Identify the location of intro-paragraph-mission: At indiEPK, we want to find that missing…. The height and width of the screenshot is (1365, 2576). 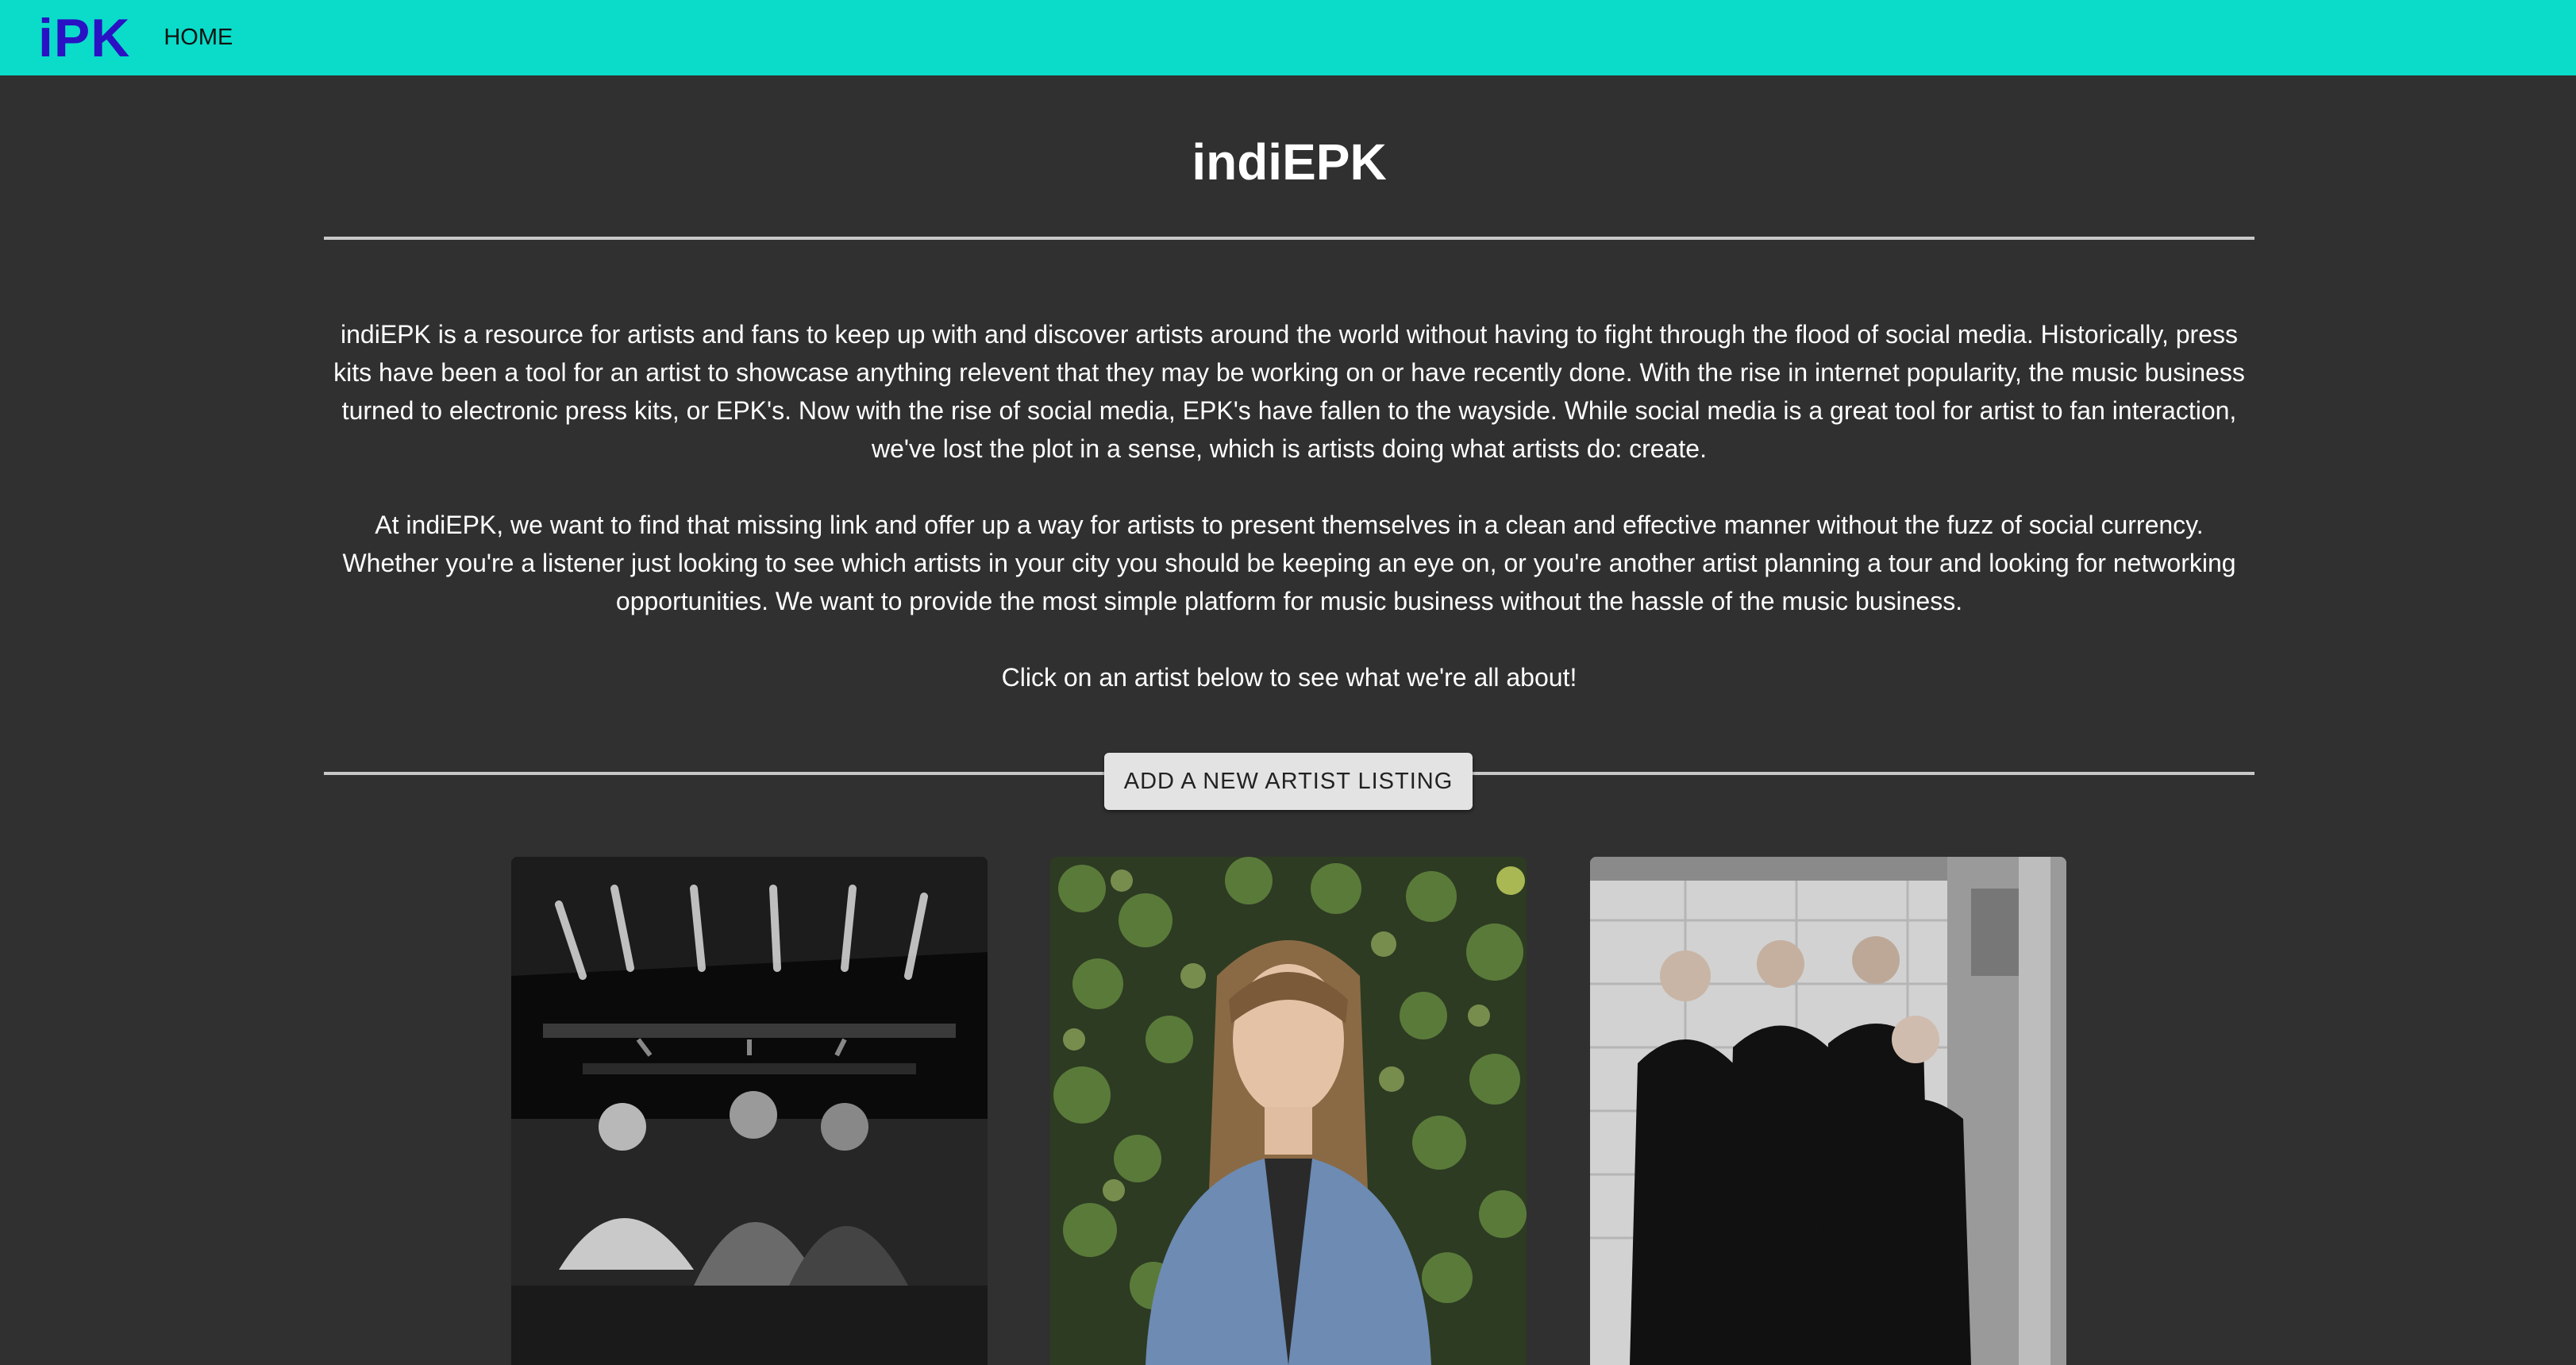
(1289, 563).